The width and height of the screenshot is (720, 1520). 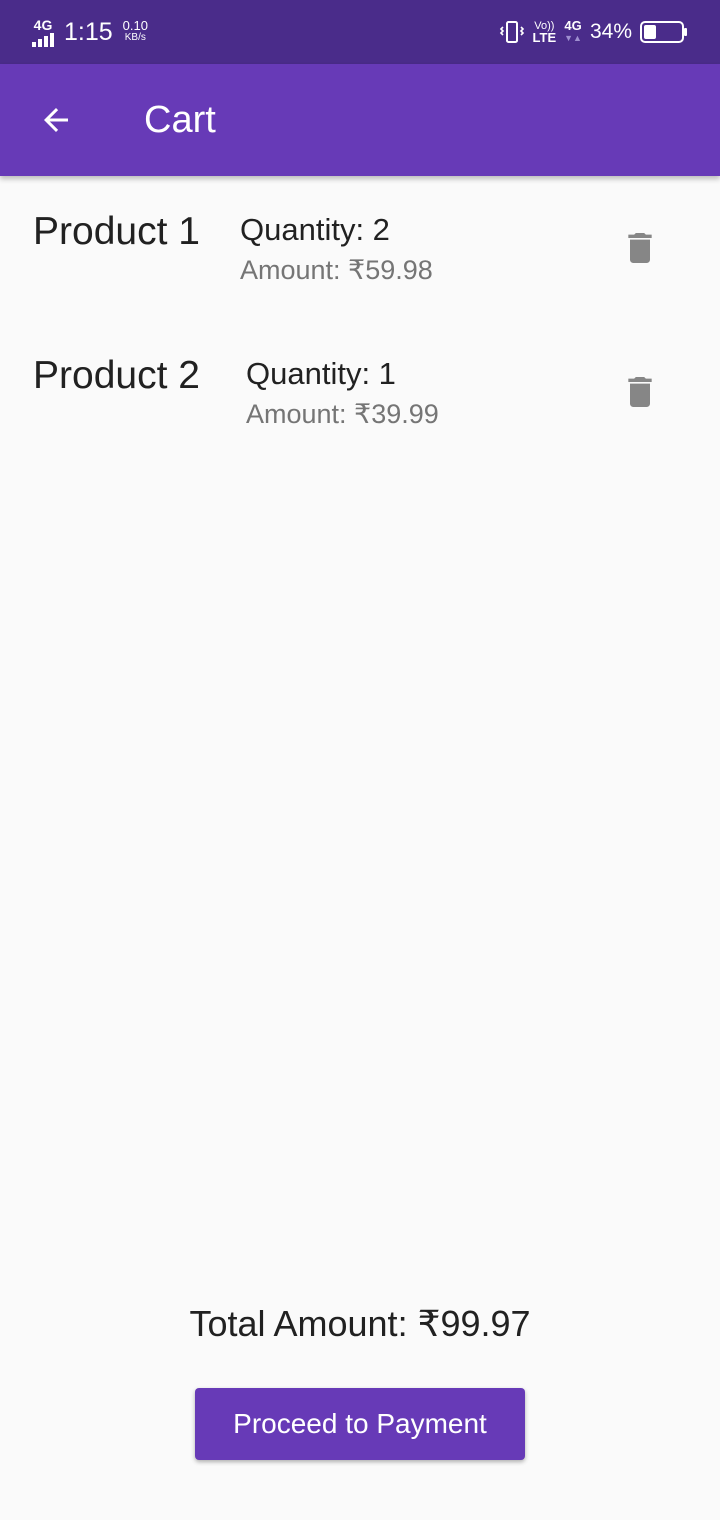 What do you see at coordinates (342, 394) in the screenshot?
I see `item-details: Quantity: 1 Amount: ₹39.99` at bounding box center [342, 394].